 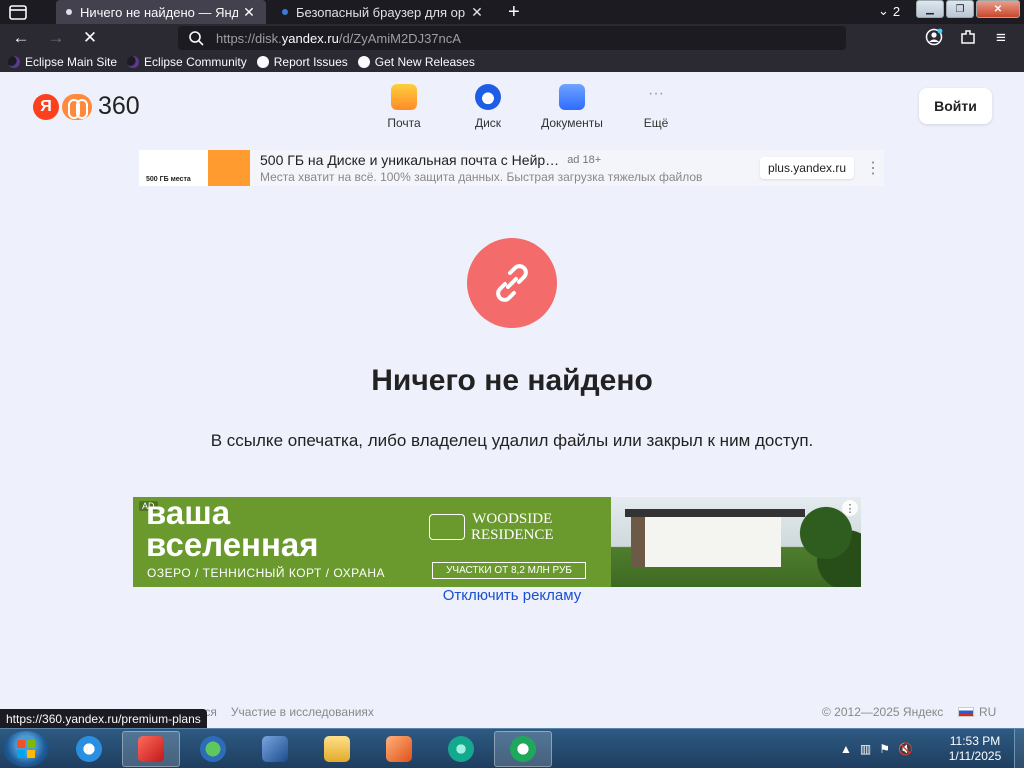 I want to click on broken-link-icon, so click(x=512, y=283).